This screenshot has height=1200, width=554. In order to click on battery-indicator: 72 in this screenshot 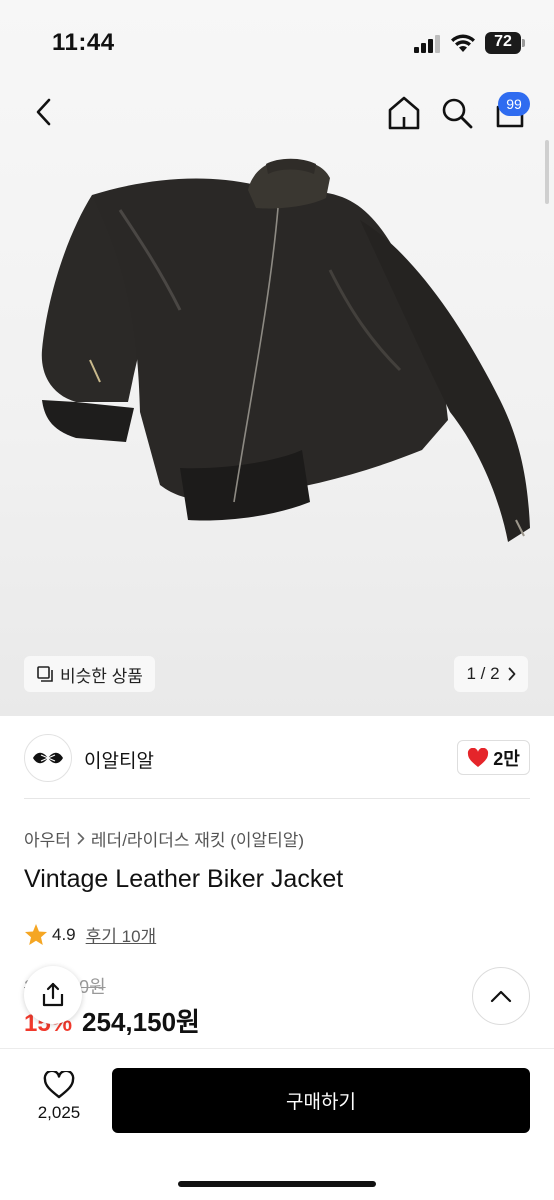, I will do `click(505, 43)`.